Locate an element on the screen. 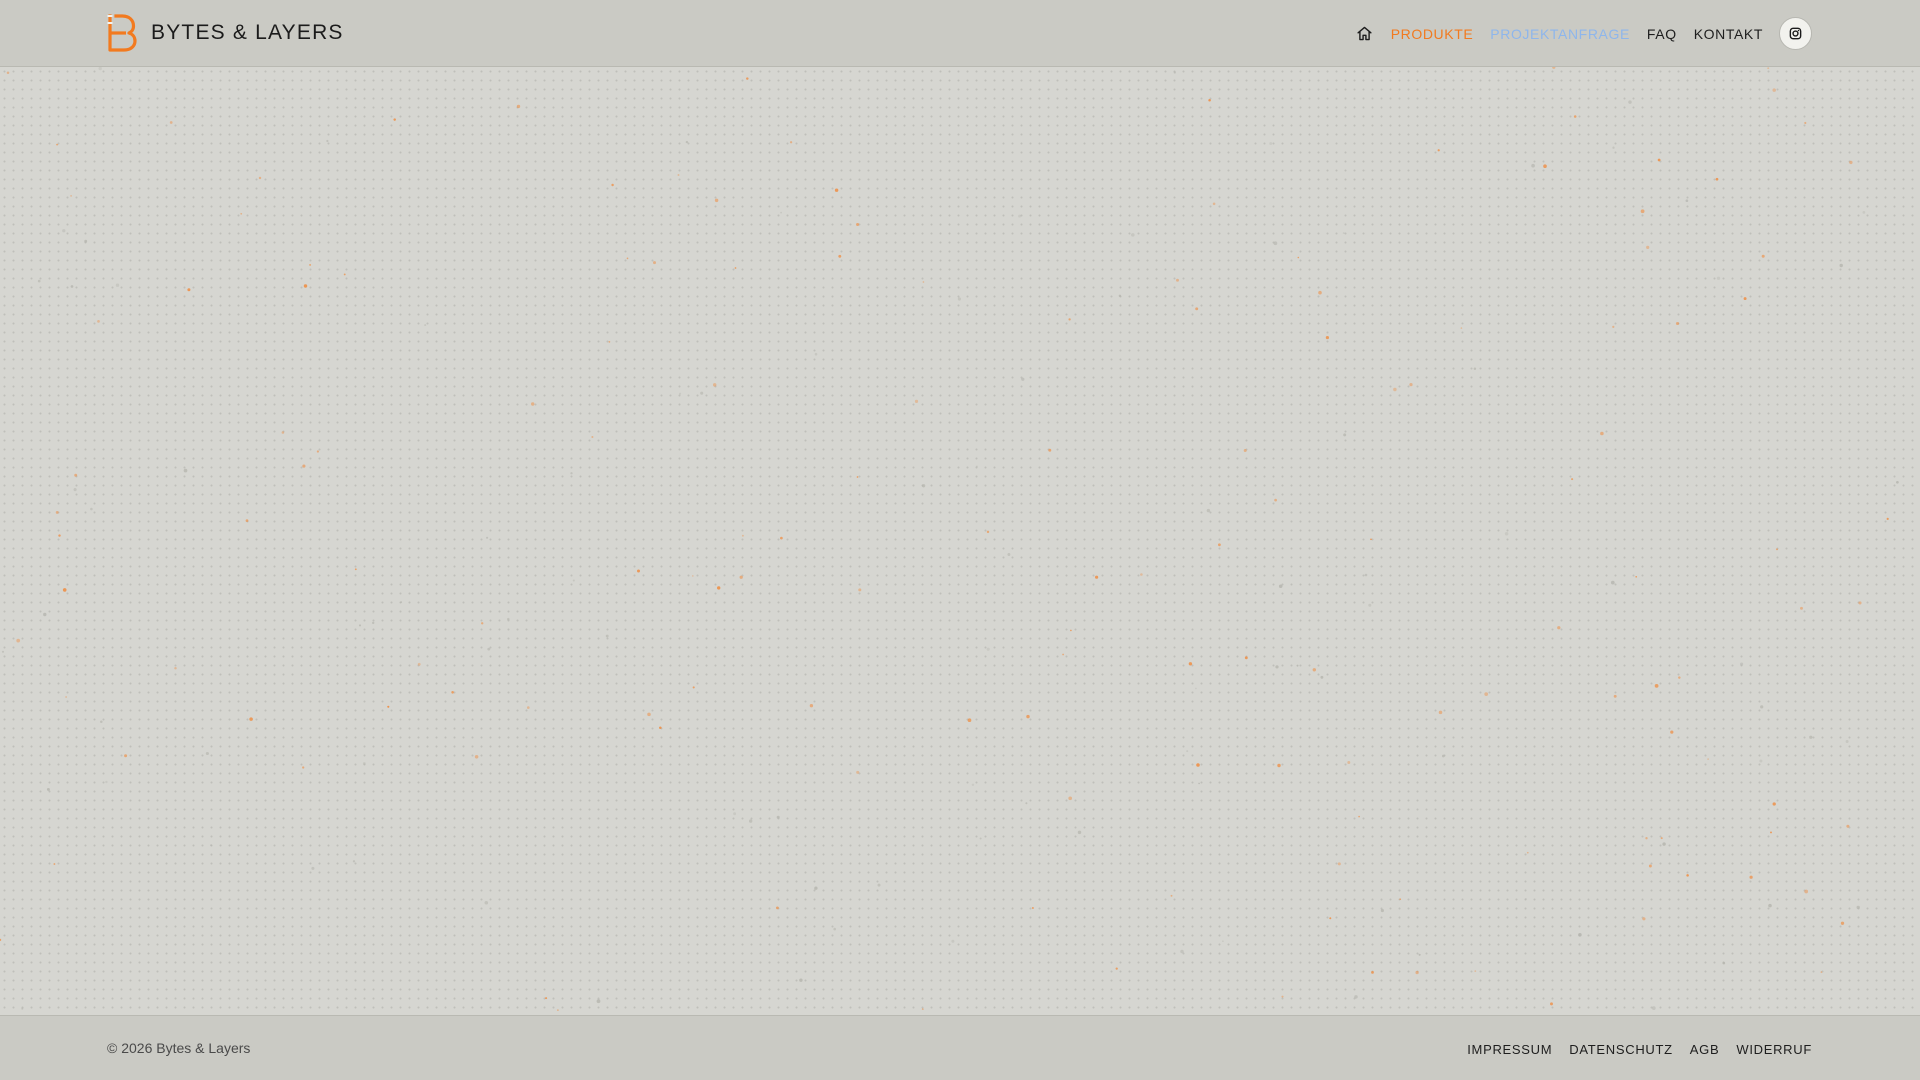 Image resolution: width=1920 pixels, height=1080 pixels. footer-link-impressum: IMPRESSUM is located at coordinates (1509, 1049).